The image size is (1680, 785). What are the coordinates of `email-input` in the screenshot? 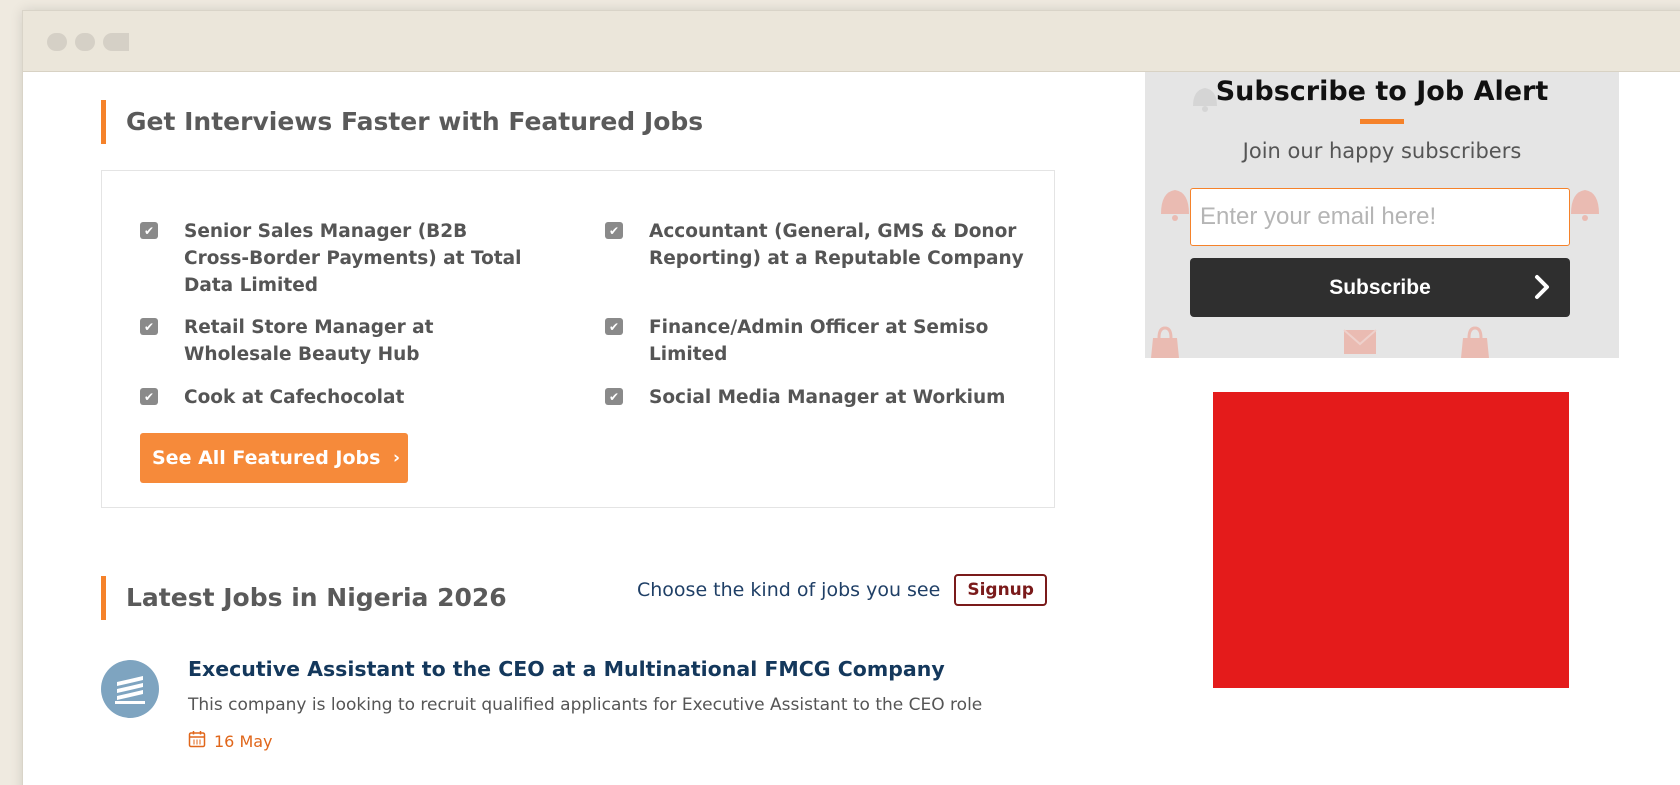 It's located at (1380, 217).